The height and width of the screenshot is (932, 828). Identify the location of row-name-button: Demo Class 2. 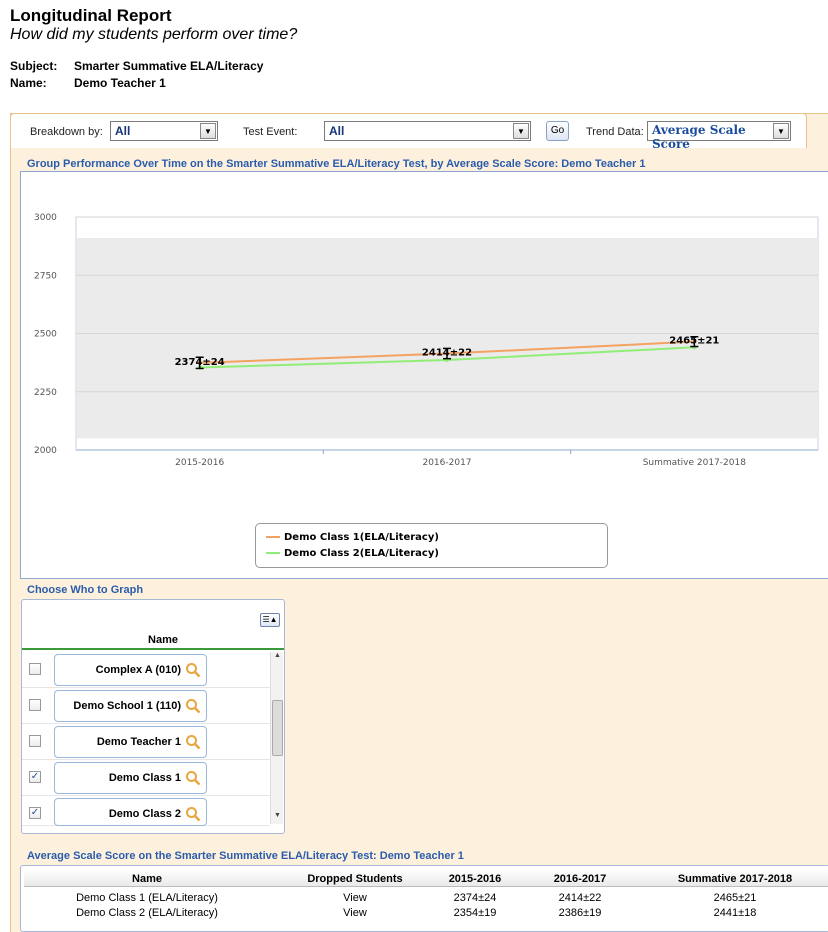
(130, 812).